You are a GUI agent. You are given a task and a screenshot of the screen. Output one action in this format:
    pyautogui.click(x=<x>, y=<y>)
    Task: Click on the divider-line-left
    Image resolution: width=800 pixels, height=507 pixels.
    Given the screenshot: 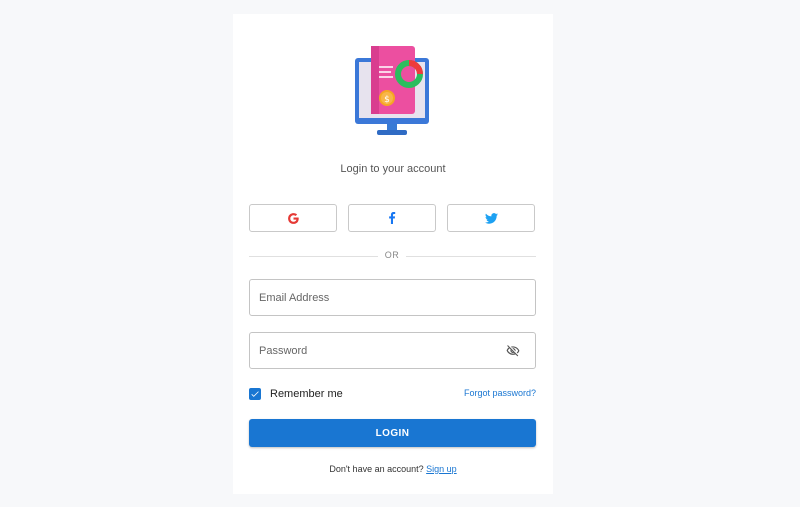 What is the action you would take?
    pyautogui.click(x=313, y=256)
    